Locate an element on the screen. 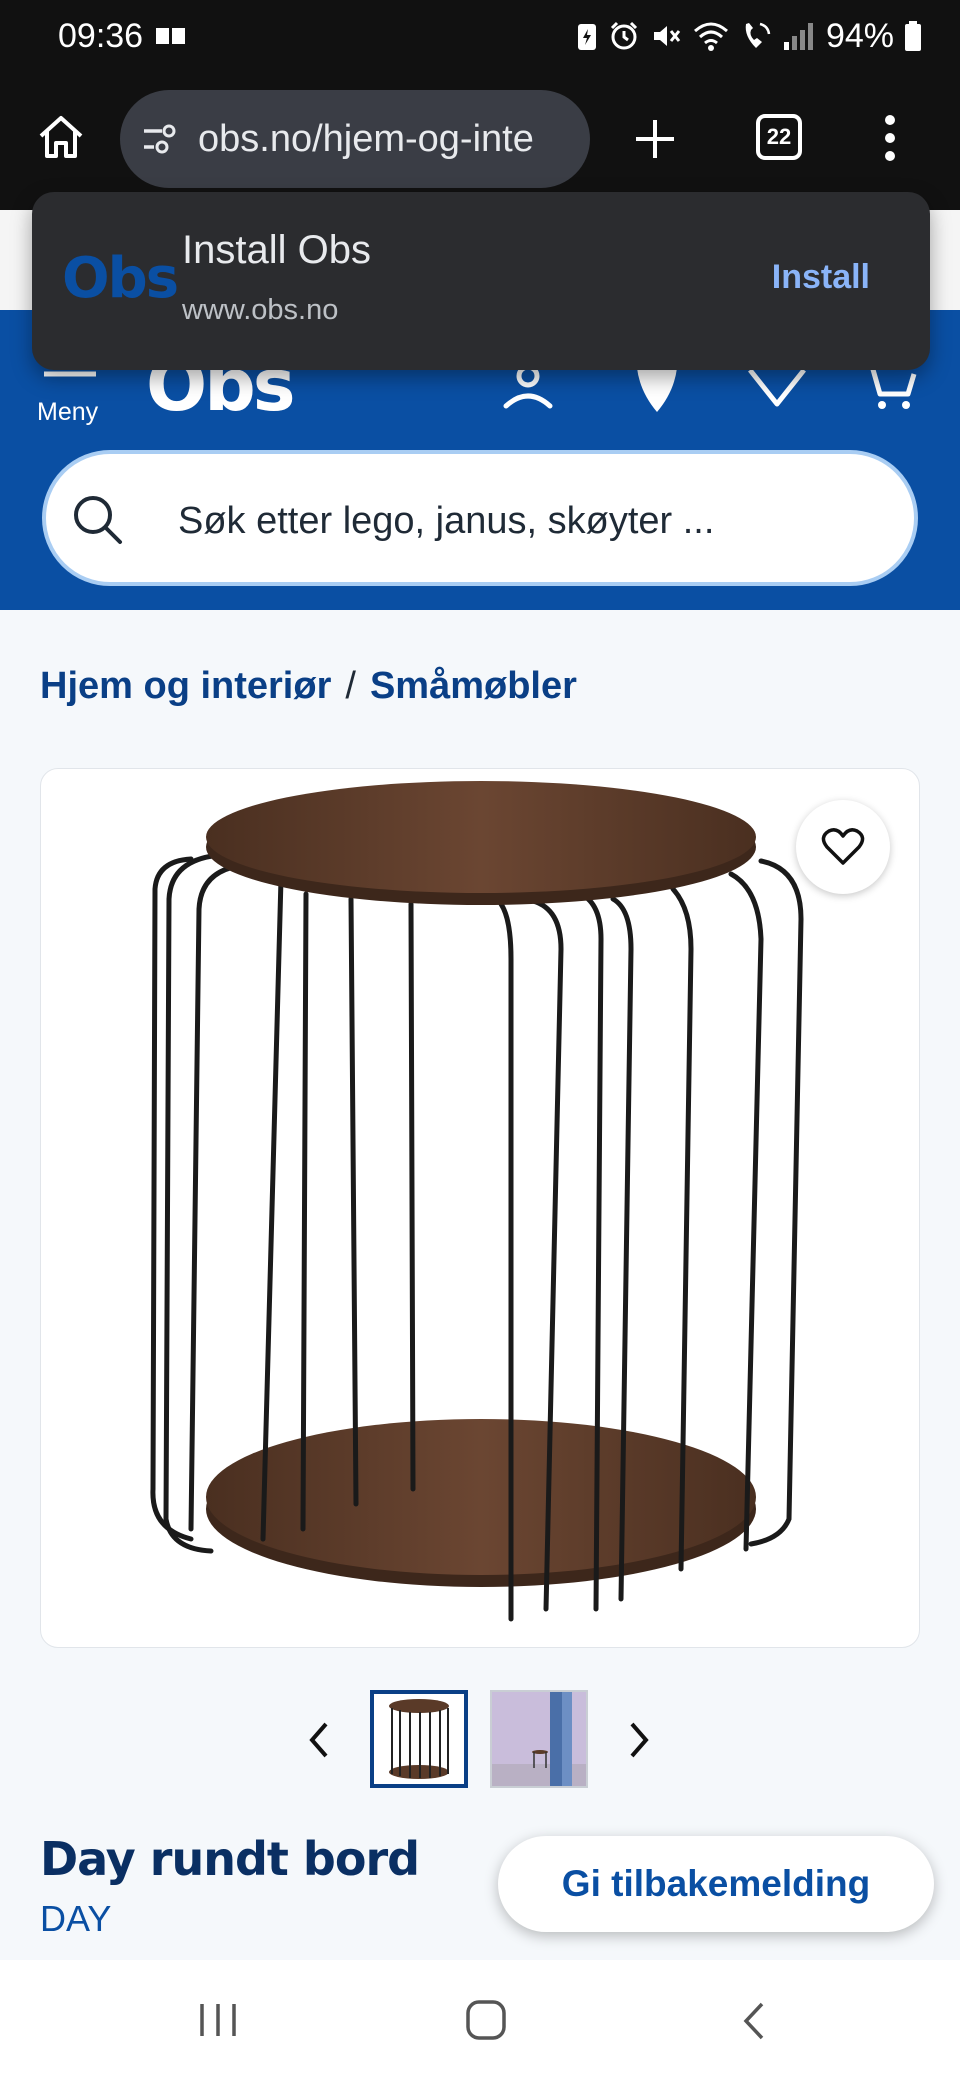 This screenshot has height=2080, width=960. wifi-icon is located at coordinates (710, 36).